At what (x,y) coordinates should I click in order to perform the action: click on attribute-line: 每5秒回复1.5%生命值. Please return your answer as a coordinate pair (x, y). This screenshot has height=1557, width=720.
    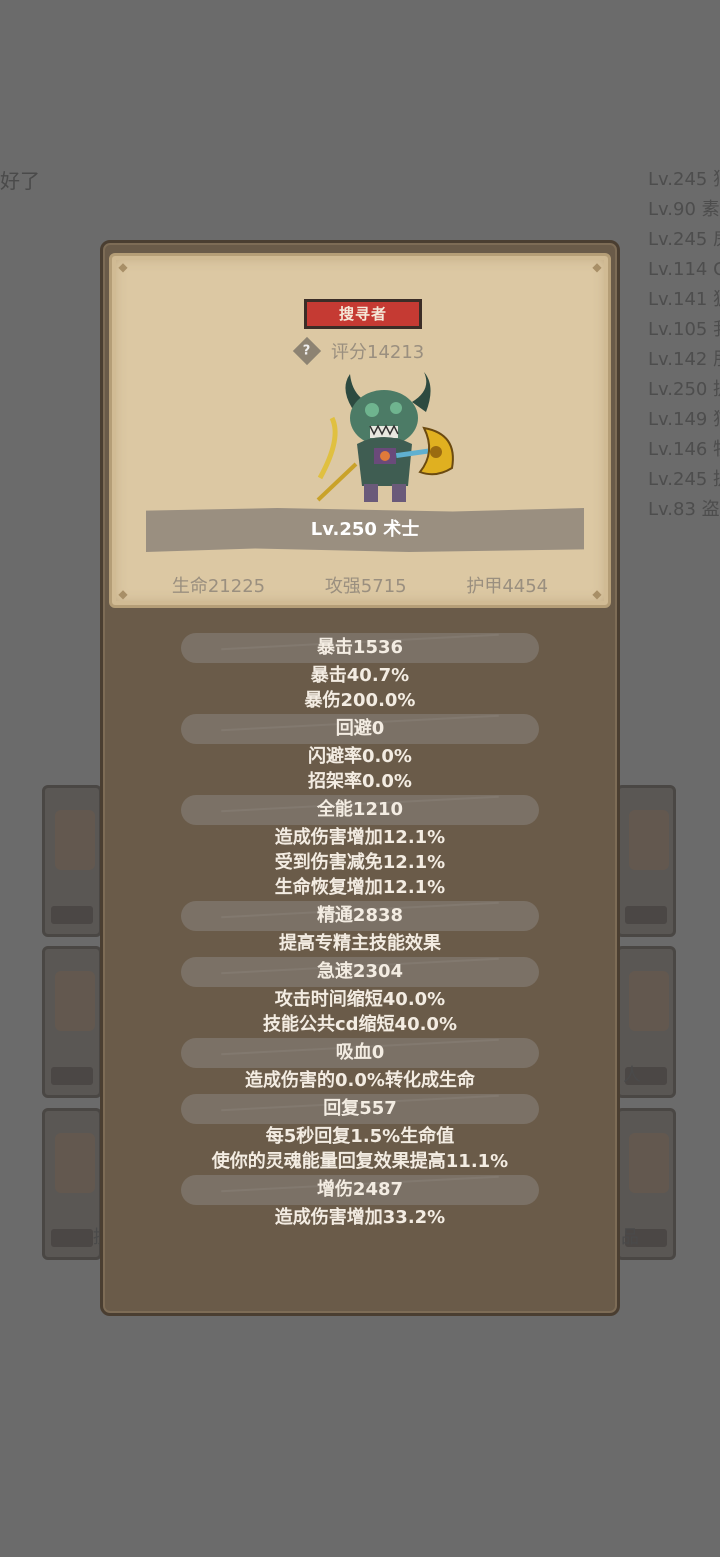
    Looking at the image, I should click on (360, 1136).